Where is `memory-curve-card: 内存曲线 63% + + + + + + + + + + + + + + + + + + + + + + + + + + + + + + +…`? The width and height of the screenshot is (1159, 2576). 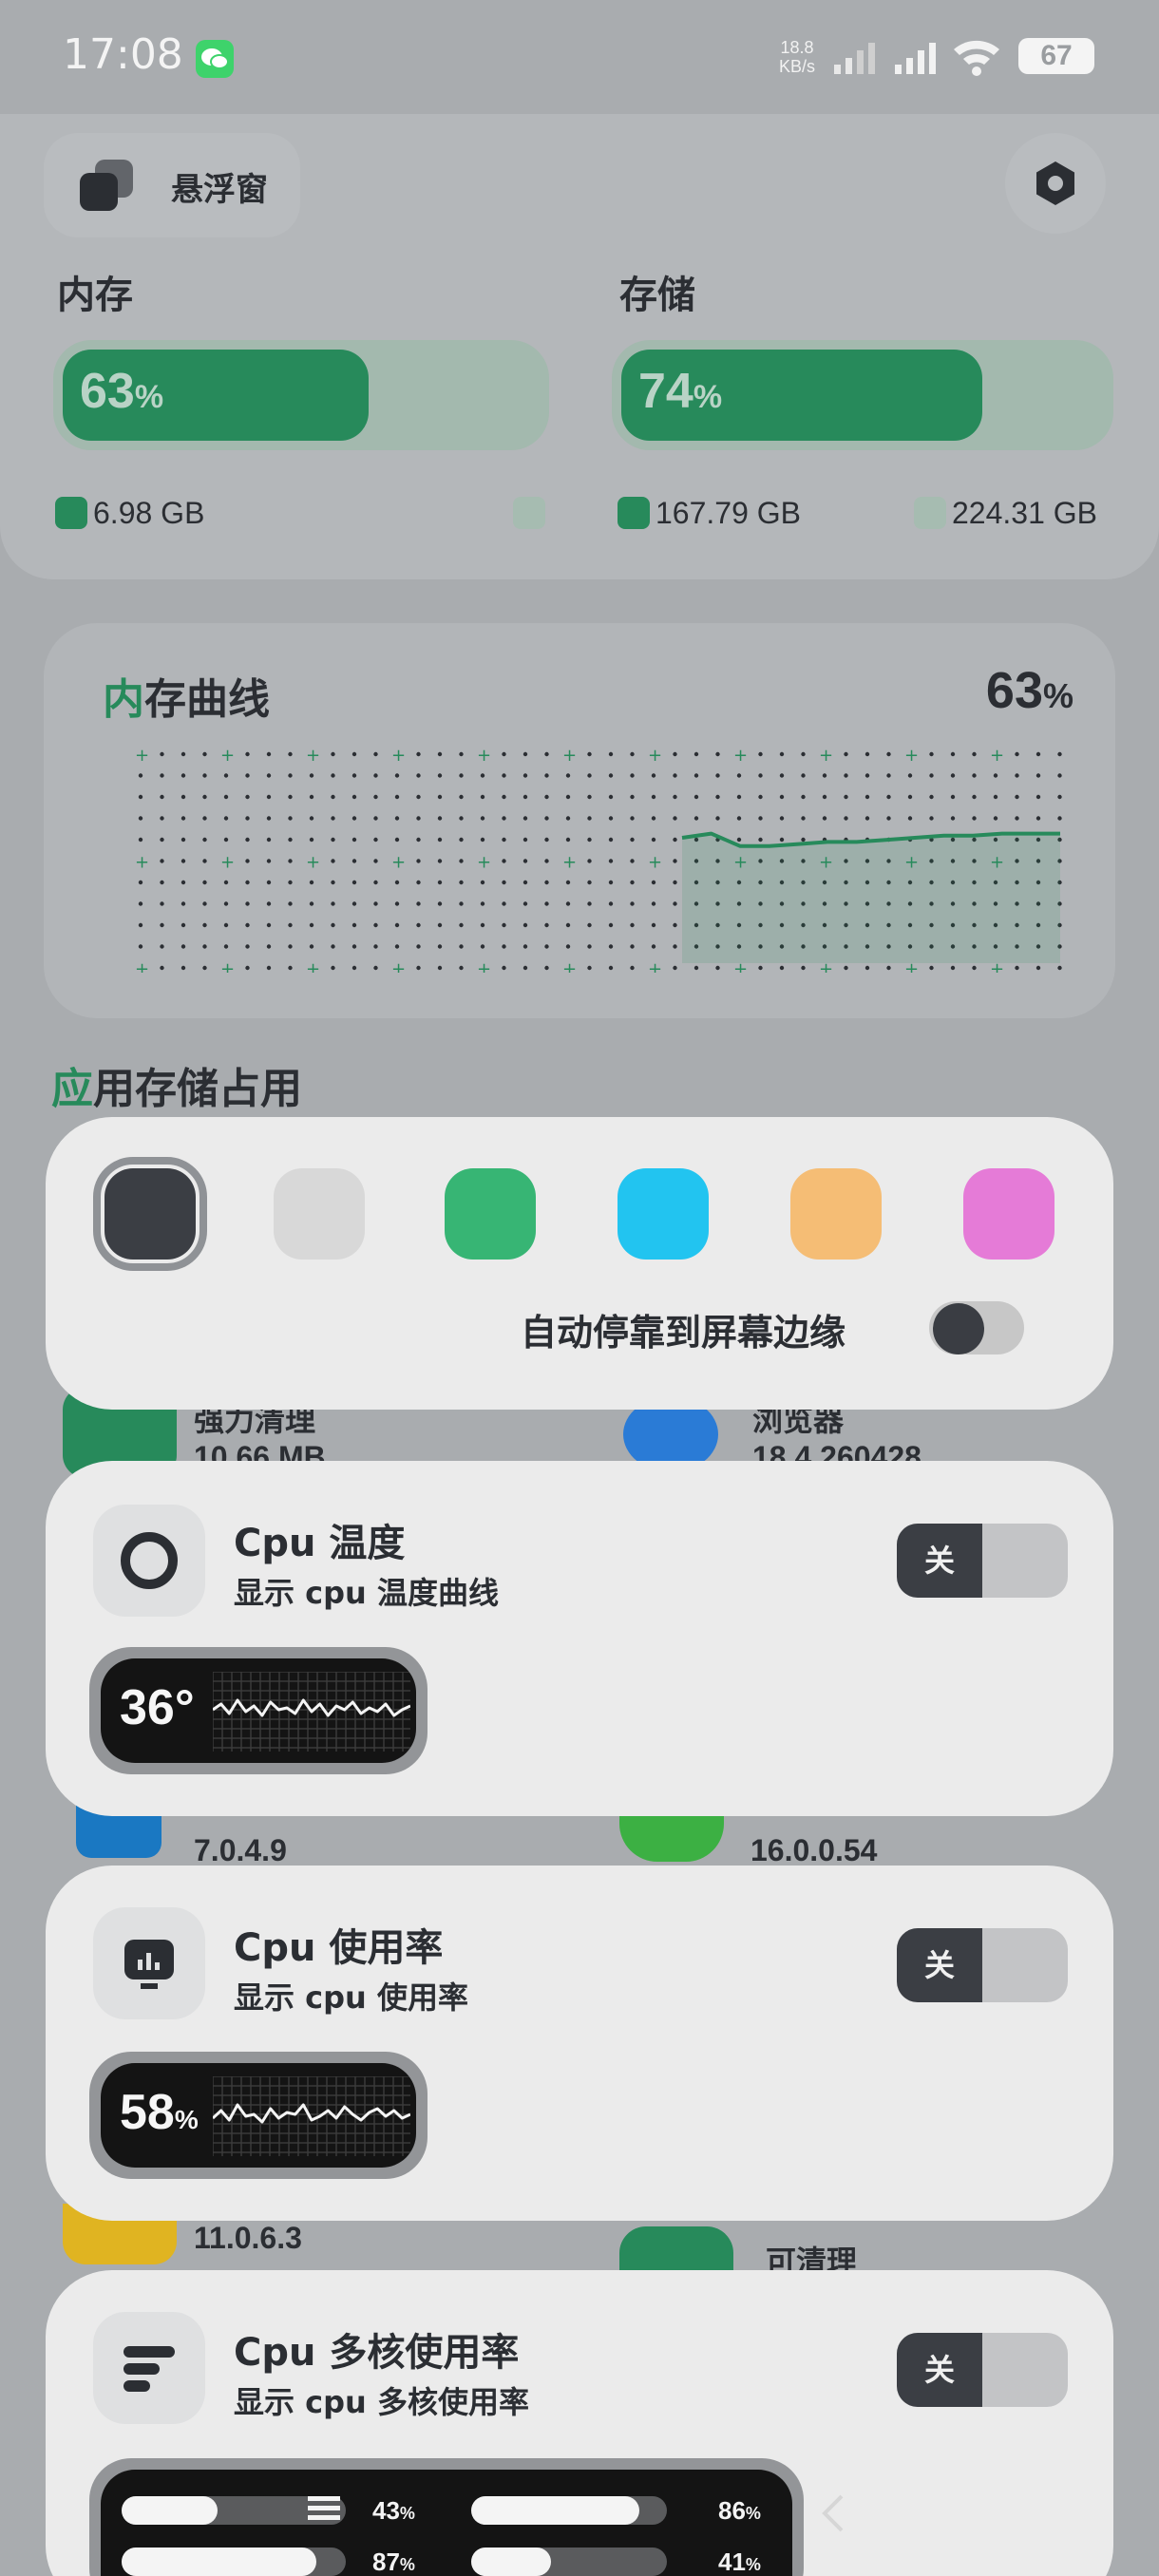
memory-curve-card: 内存曲线 63% + + + + + + + + + + + + + + + + + + + + + + + + + + + + + + +… is located at coordinates (579, 820).